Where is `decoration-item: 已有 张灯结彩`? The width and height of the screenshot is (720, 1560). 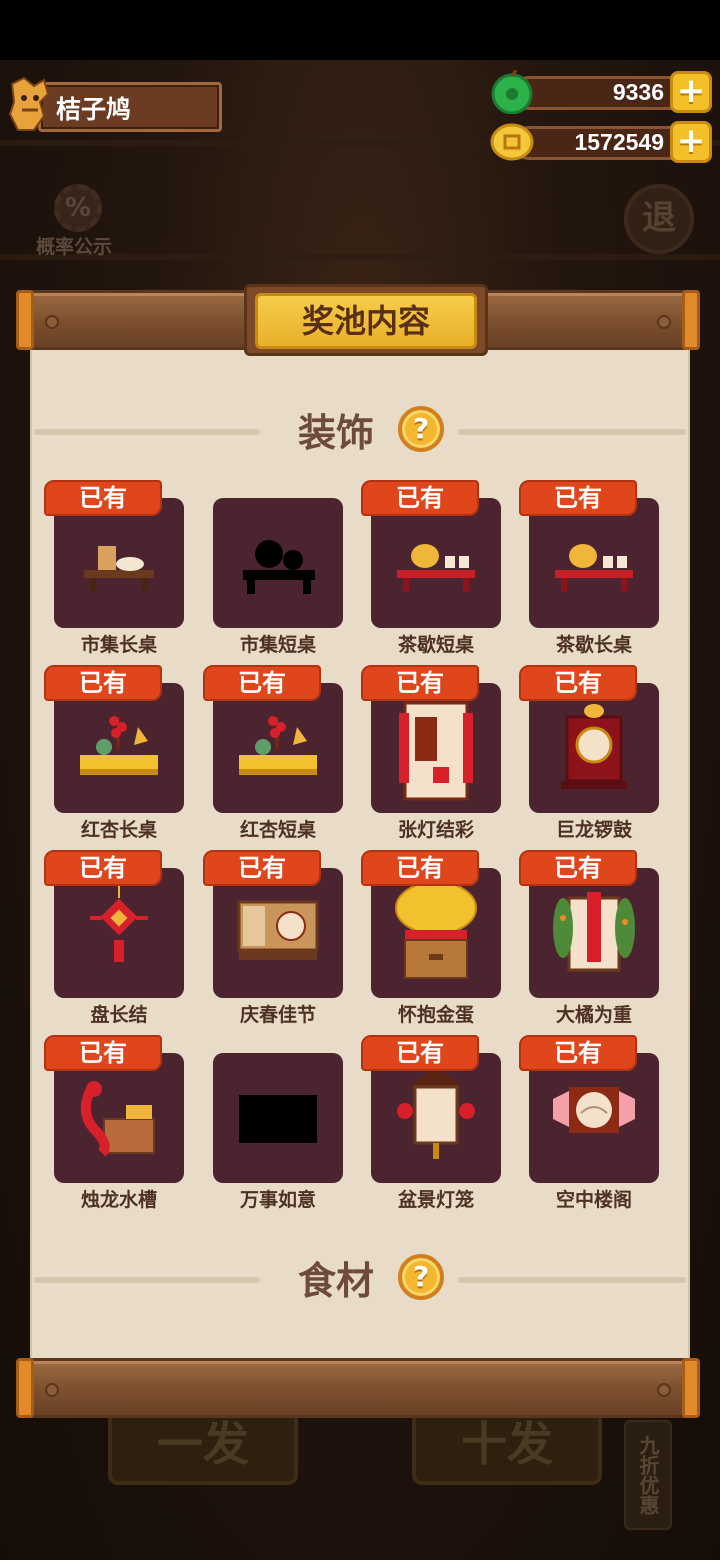 decoration-item: 已有 张灯结彩 is located at coordinates (436, 753).